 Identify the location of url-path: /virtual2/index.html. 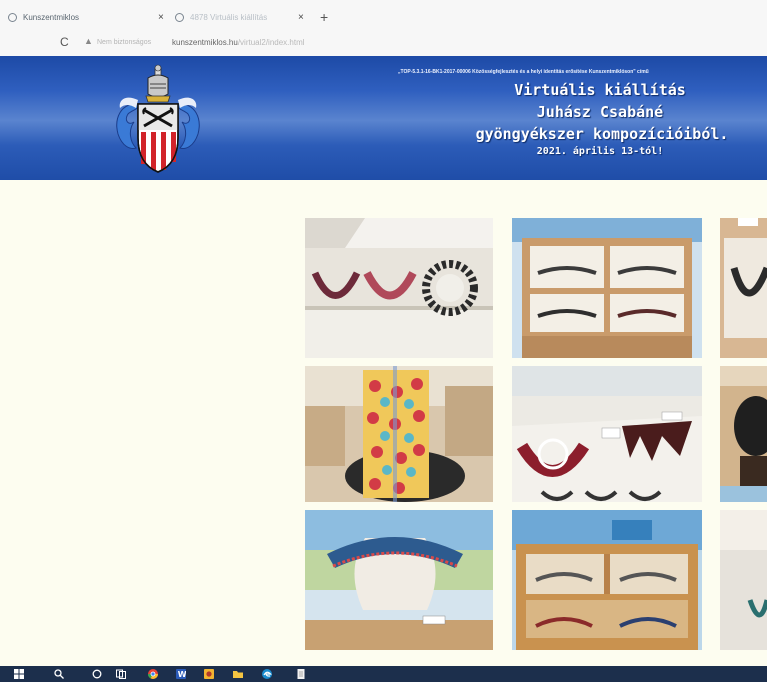
(271, 42).